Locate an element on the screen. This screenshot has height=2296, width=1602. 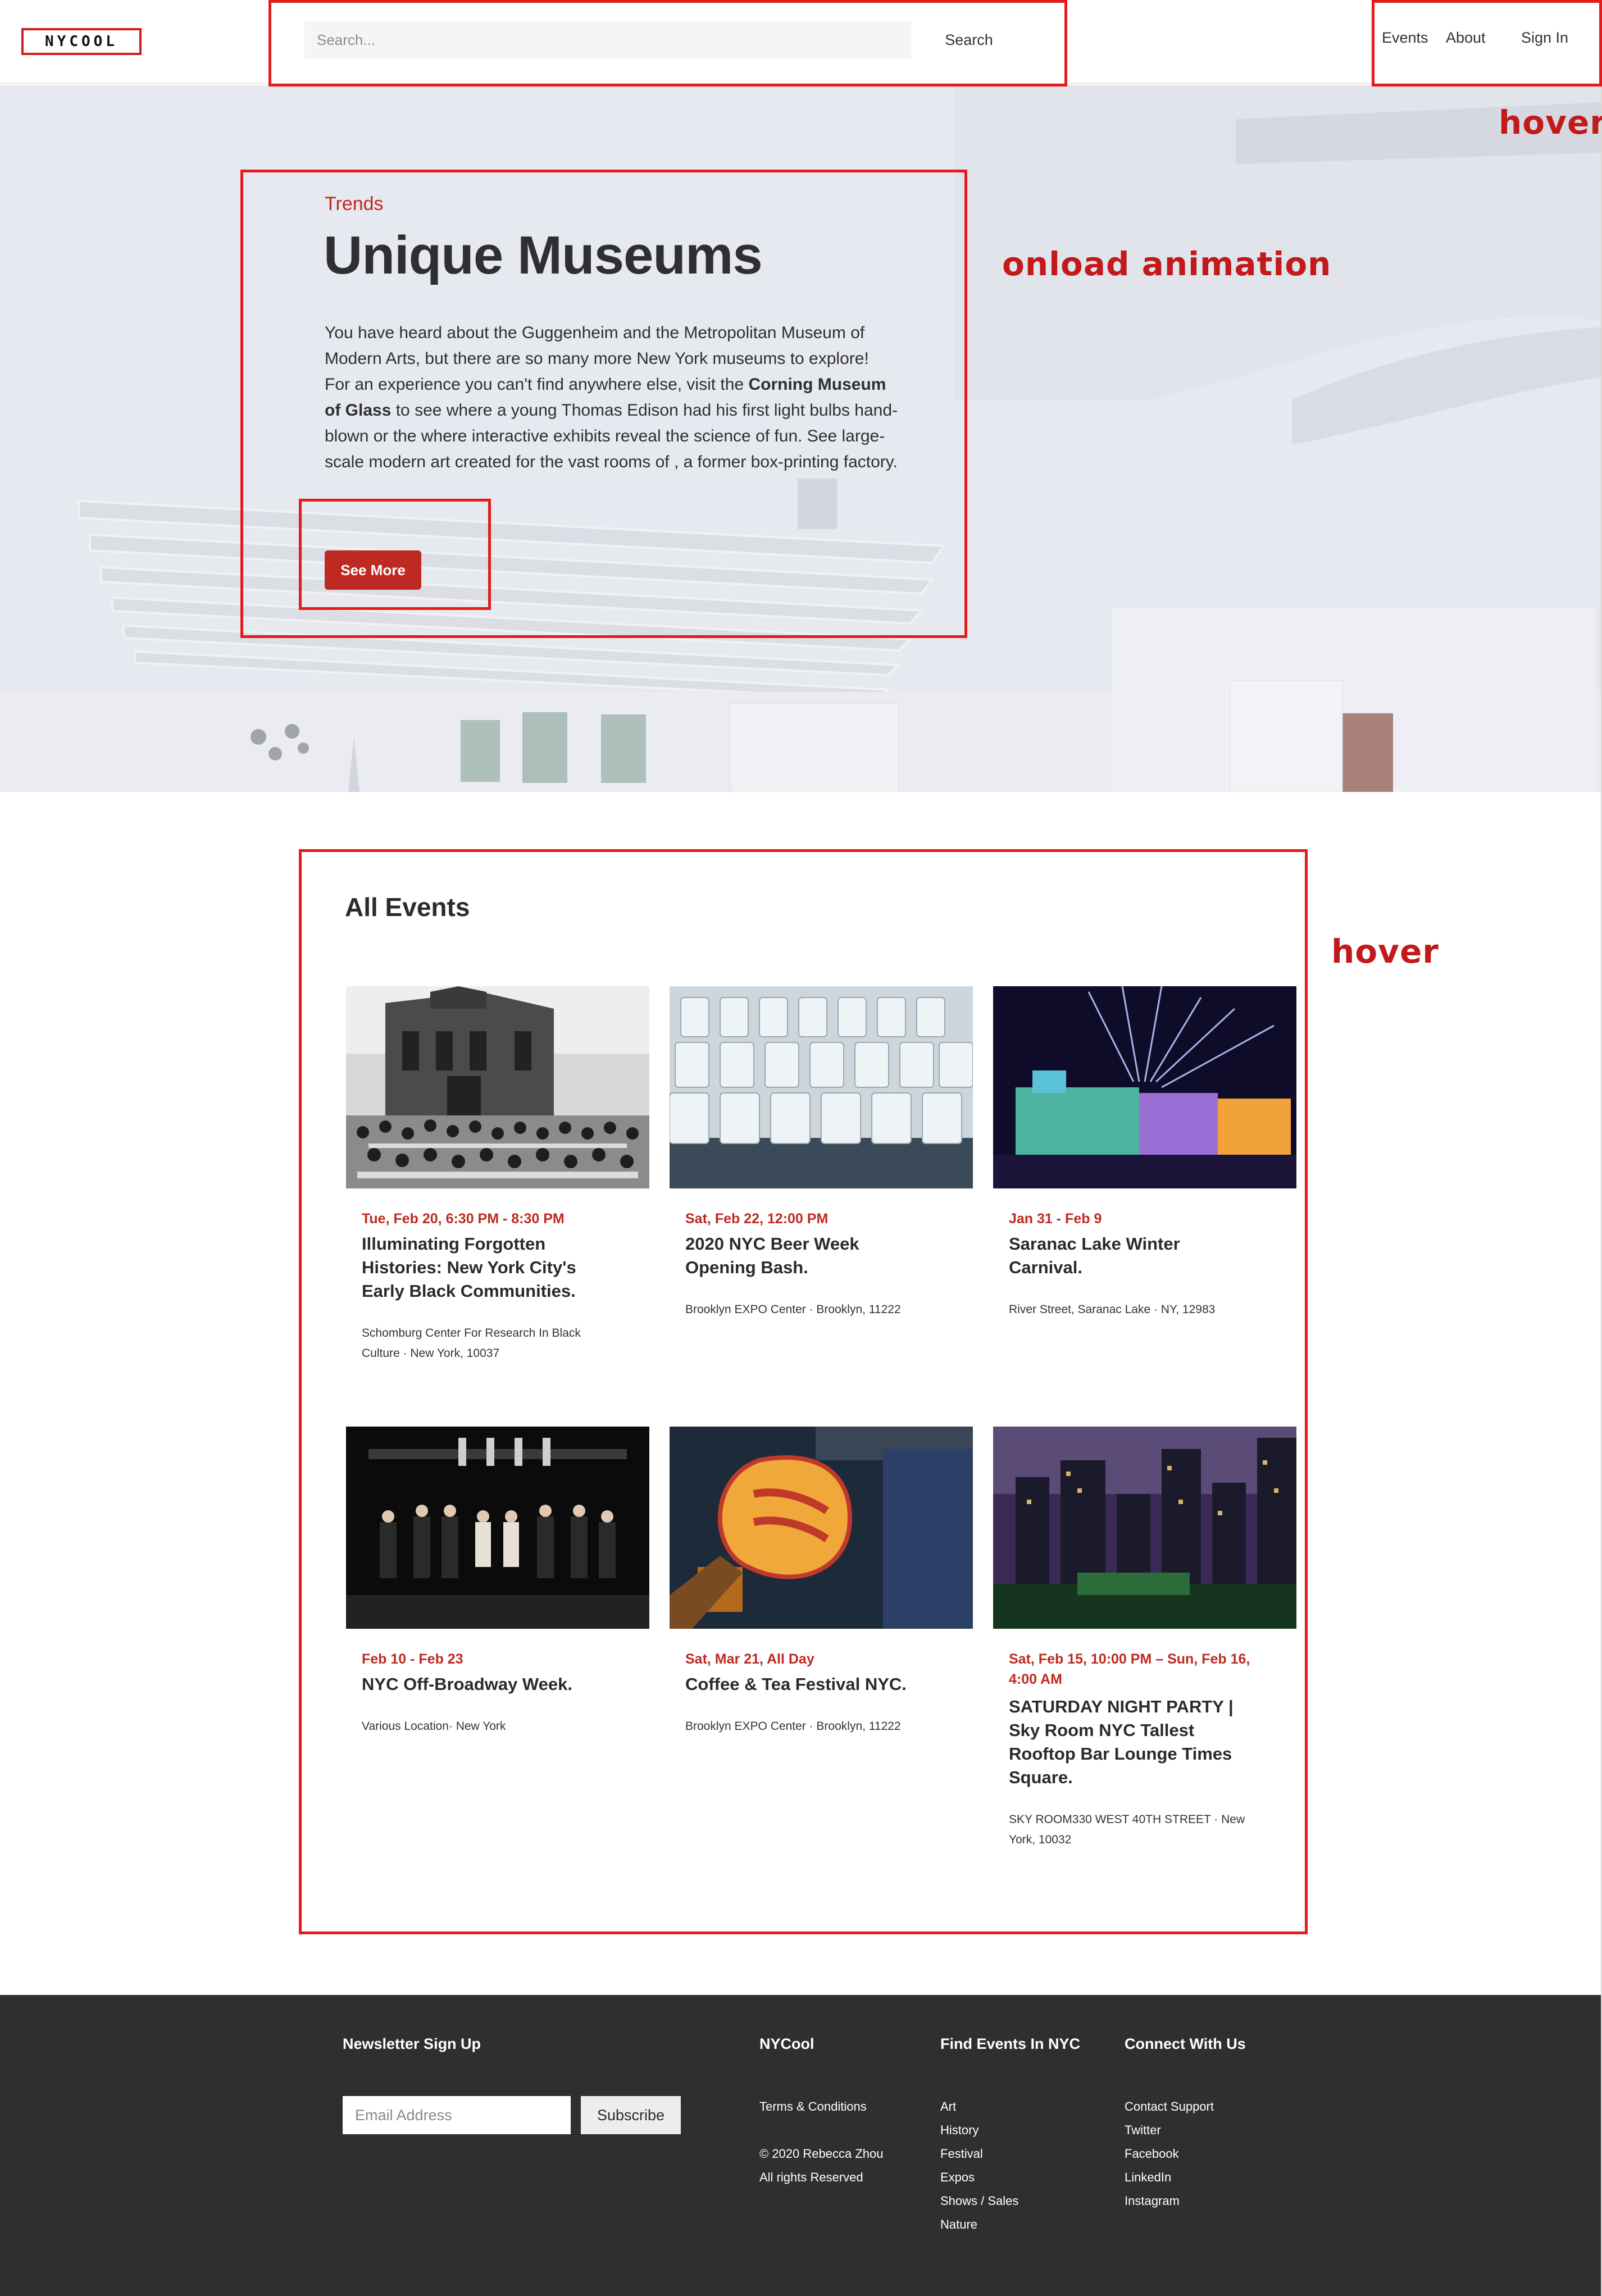
annotation-hover-nav: hover is located at coordinates (1550, 123).